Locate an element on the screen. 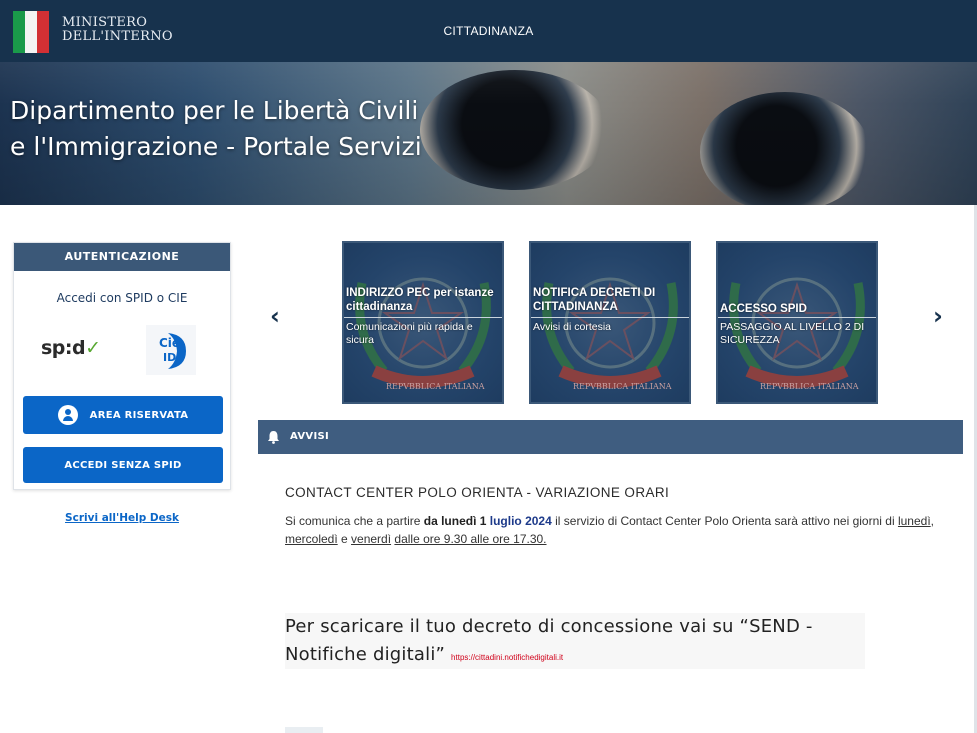 The image size is (977, 733). send-link: https://cittadini.notifichedigitali.it is located at coordinates (507, 657).